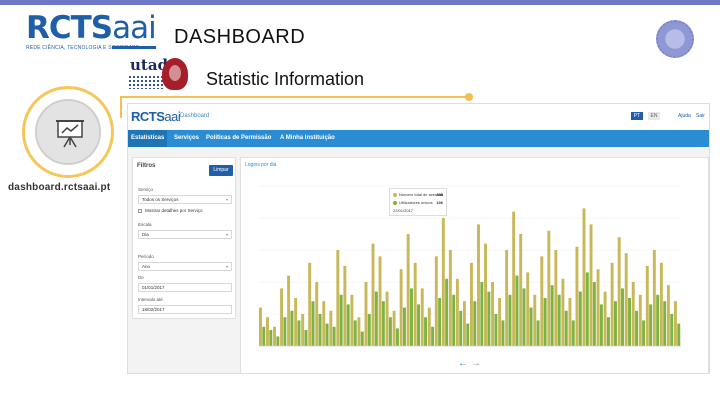 This screenshot has width=720, height=405. What do you see at coordinates (637, 116) in the screenshot?
I see `lang-pt-button: PT` at bounding box center [637, 116].